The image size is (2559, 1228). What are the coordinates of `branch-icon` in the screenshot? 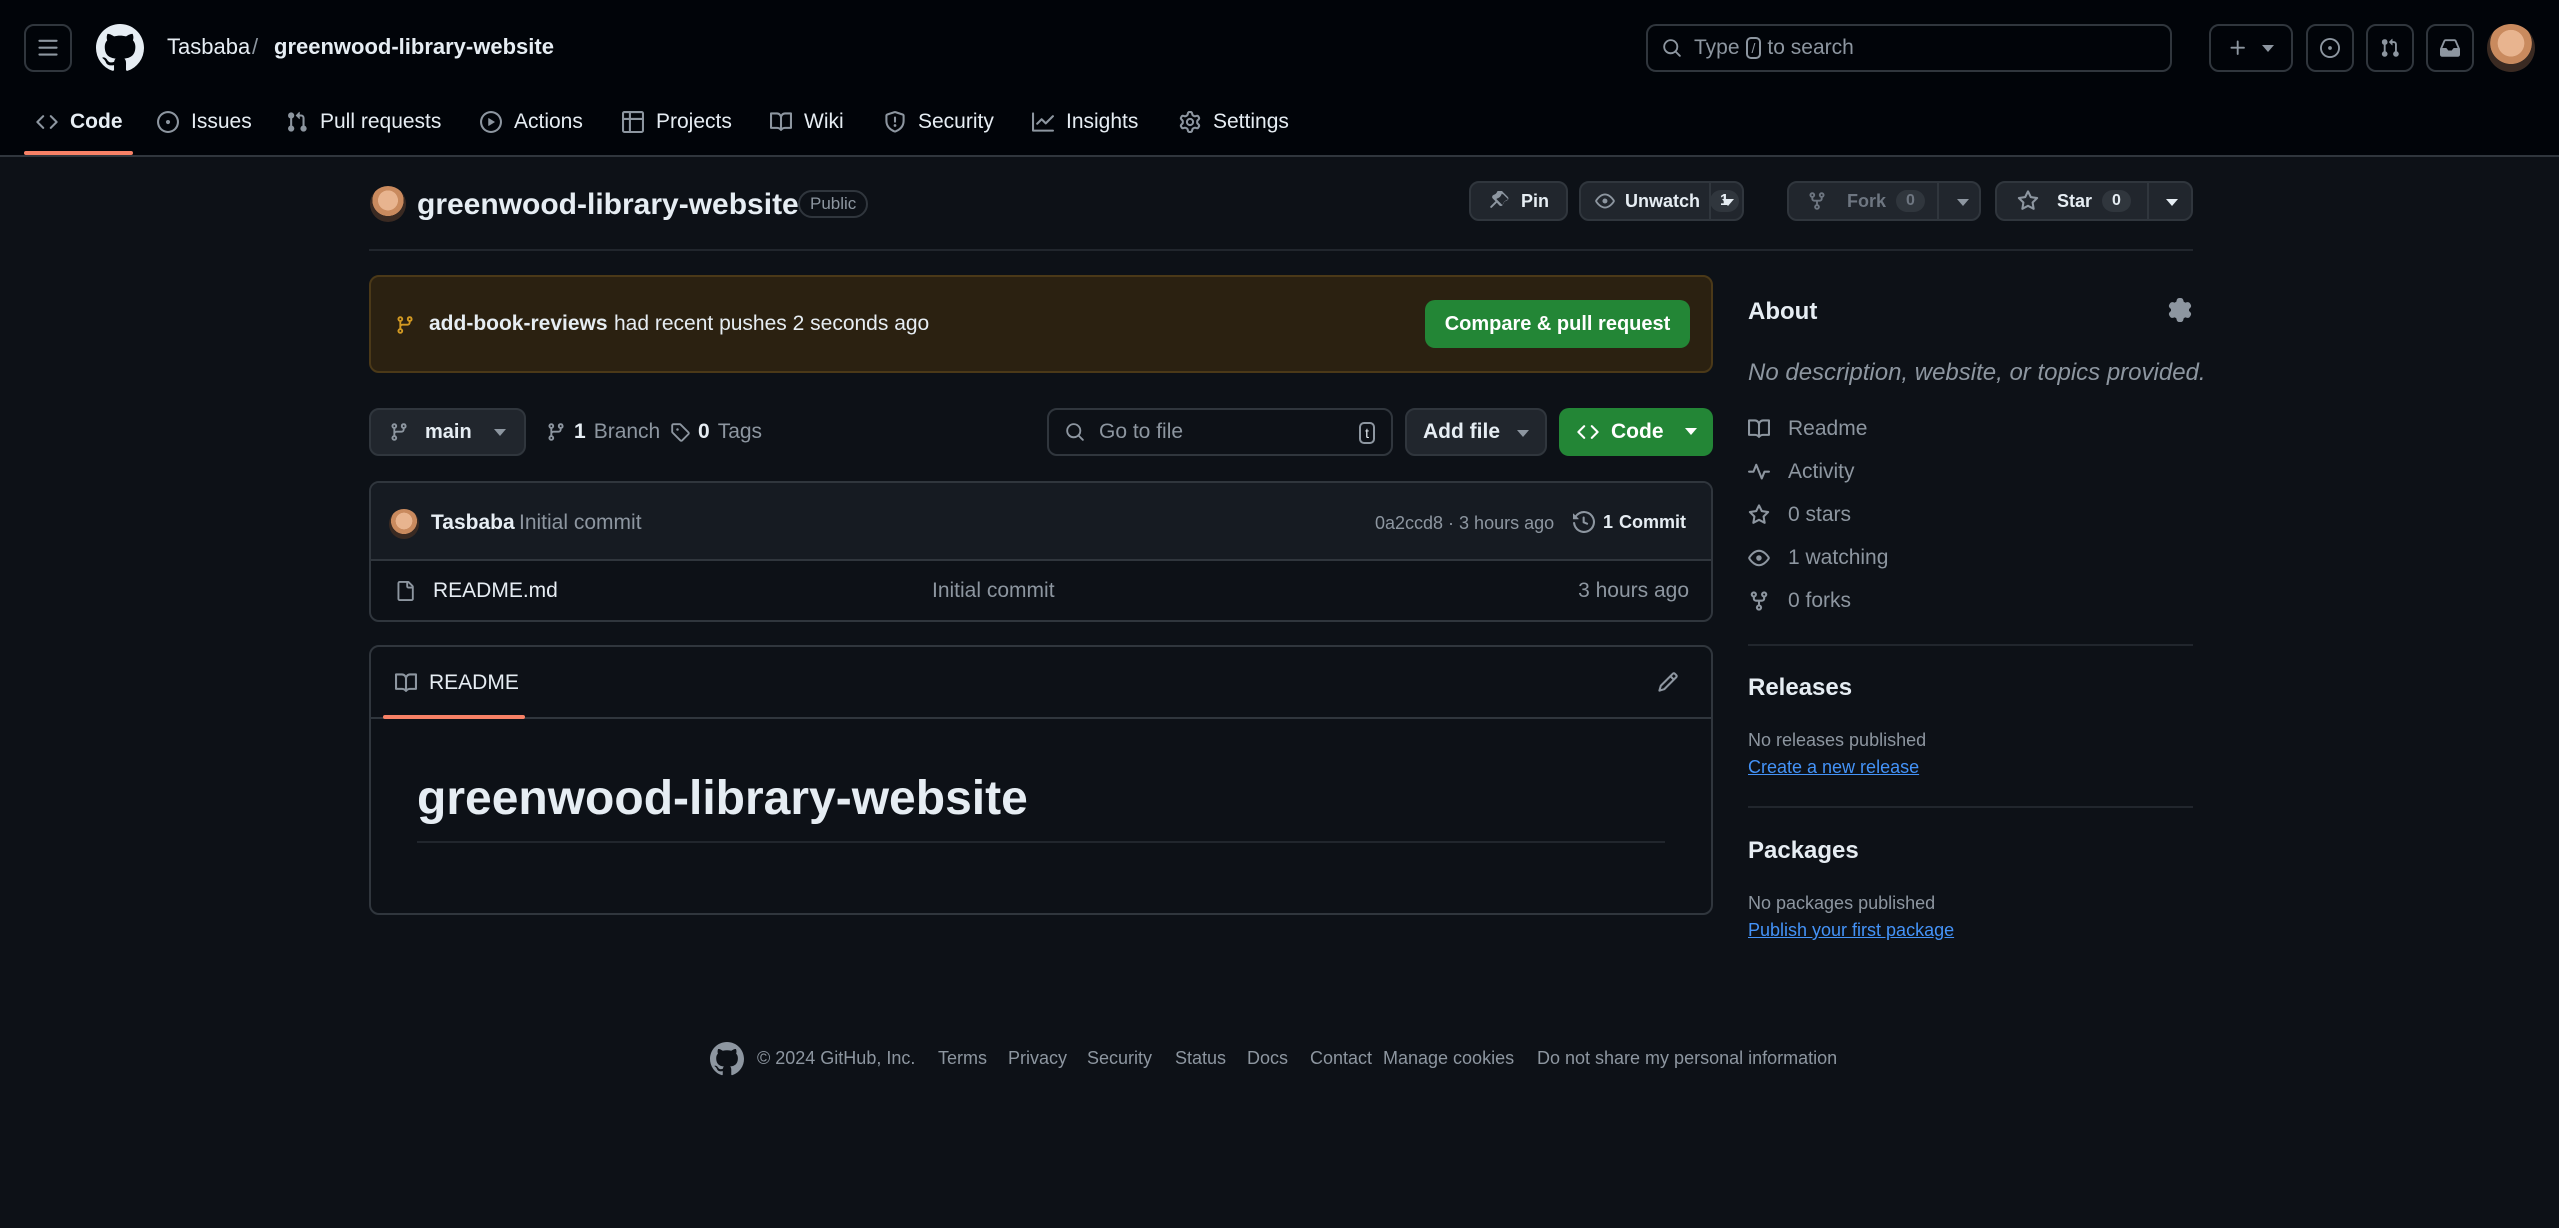 It's located at (405, 325).